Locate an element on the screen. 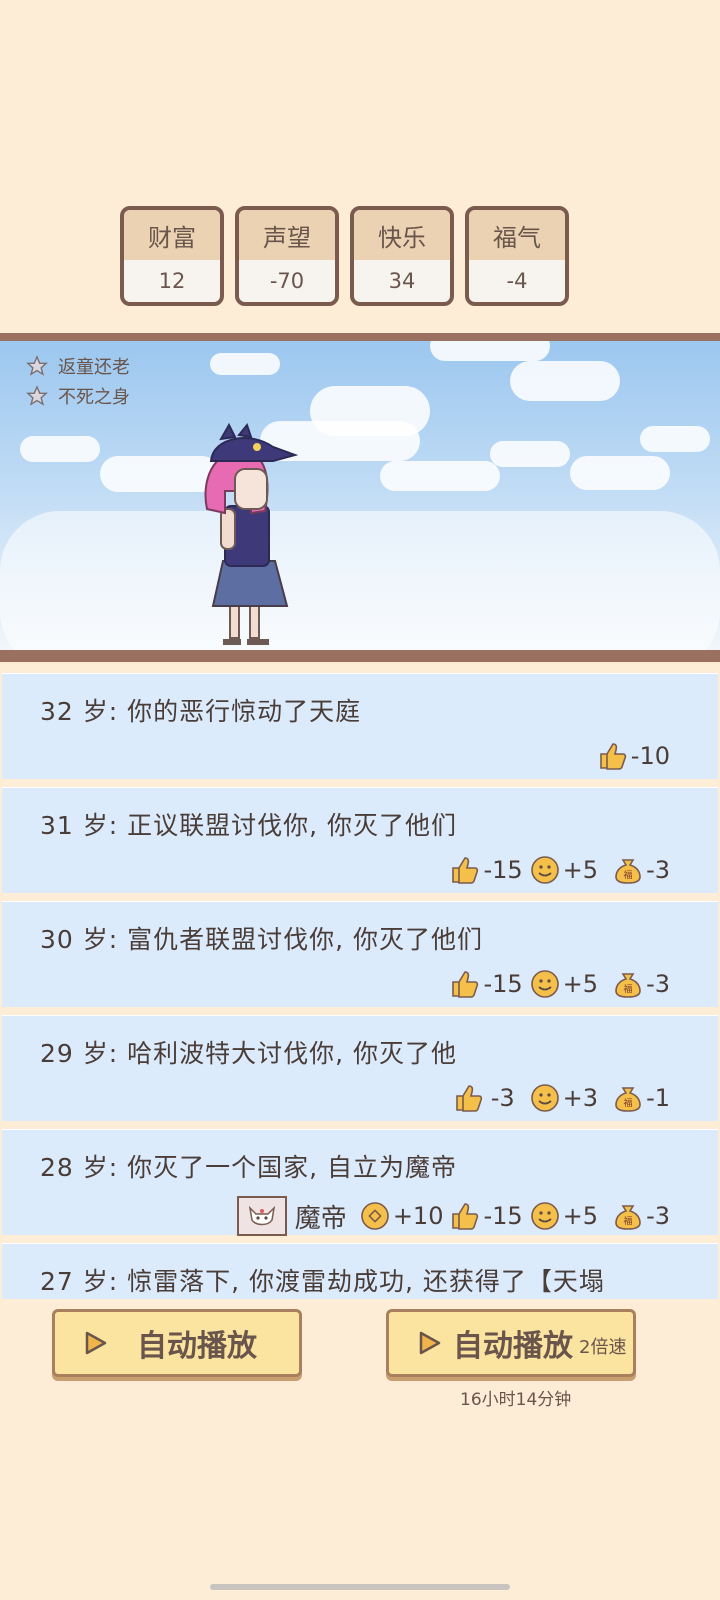 The image size is (720, 1600). stat-value: -4 is located at coordinates (517, 281).